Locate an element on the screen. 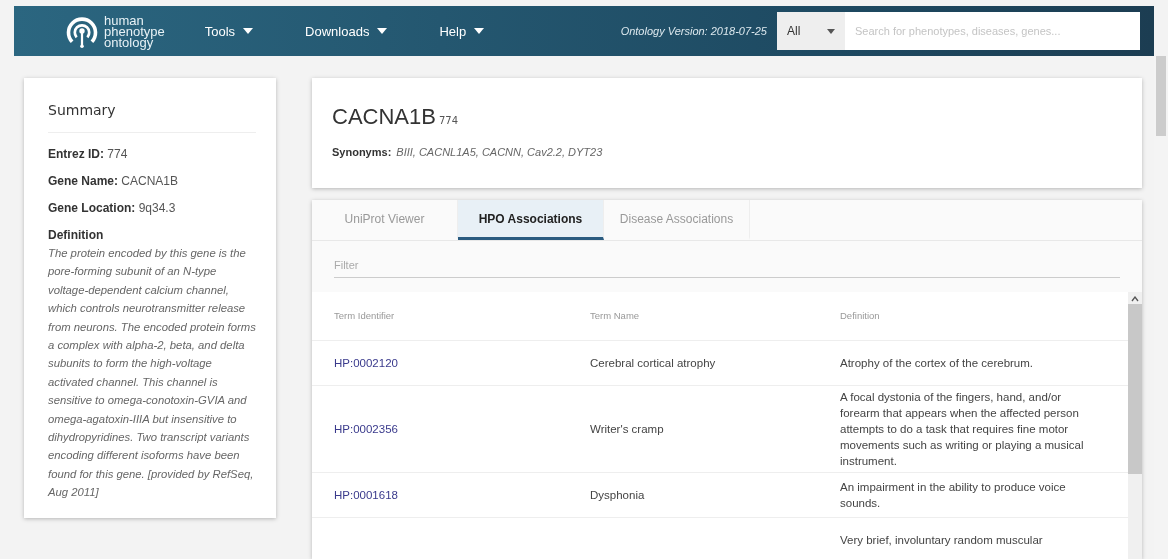 The image size is (1168, 559). nav-menu: Tools is located at coordinates (229, 31).